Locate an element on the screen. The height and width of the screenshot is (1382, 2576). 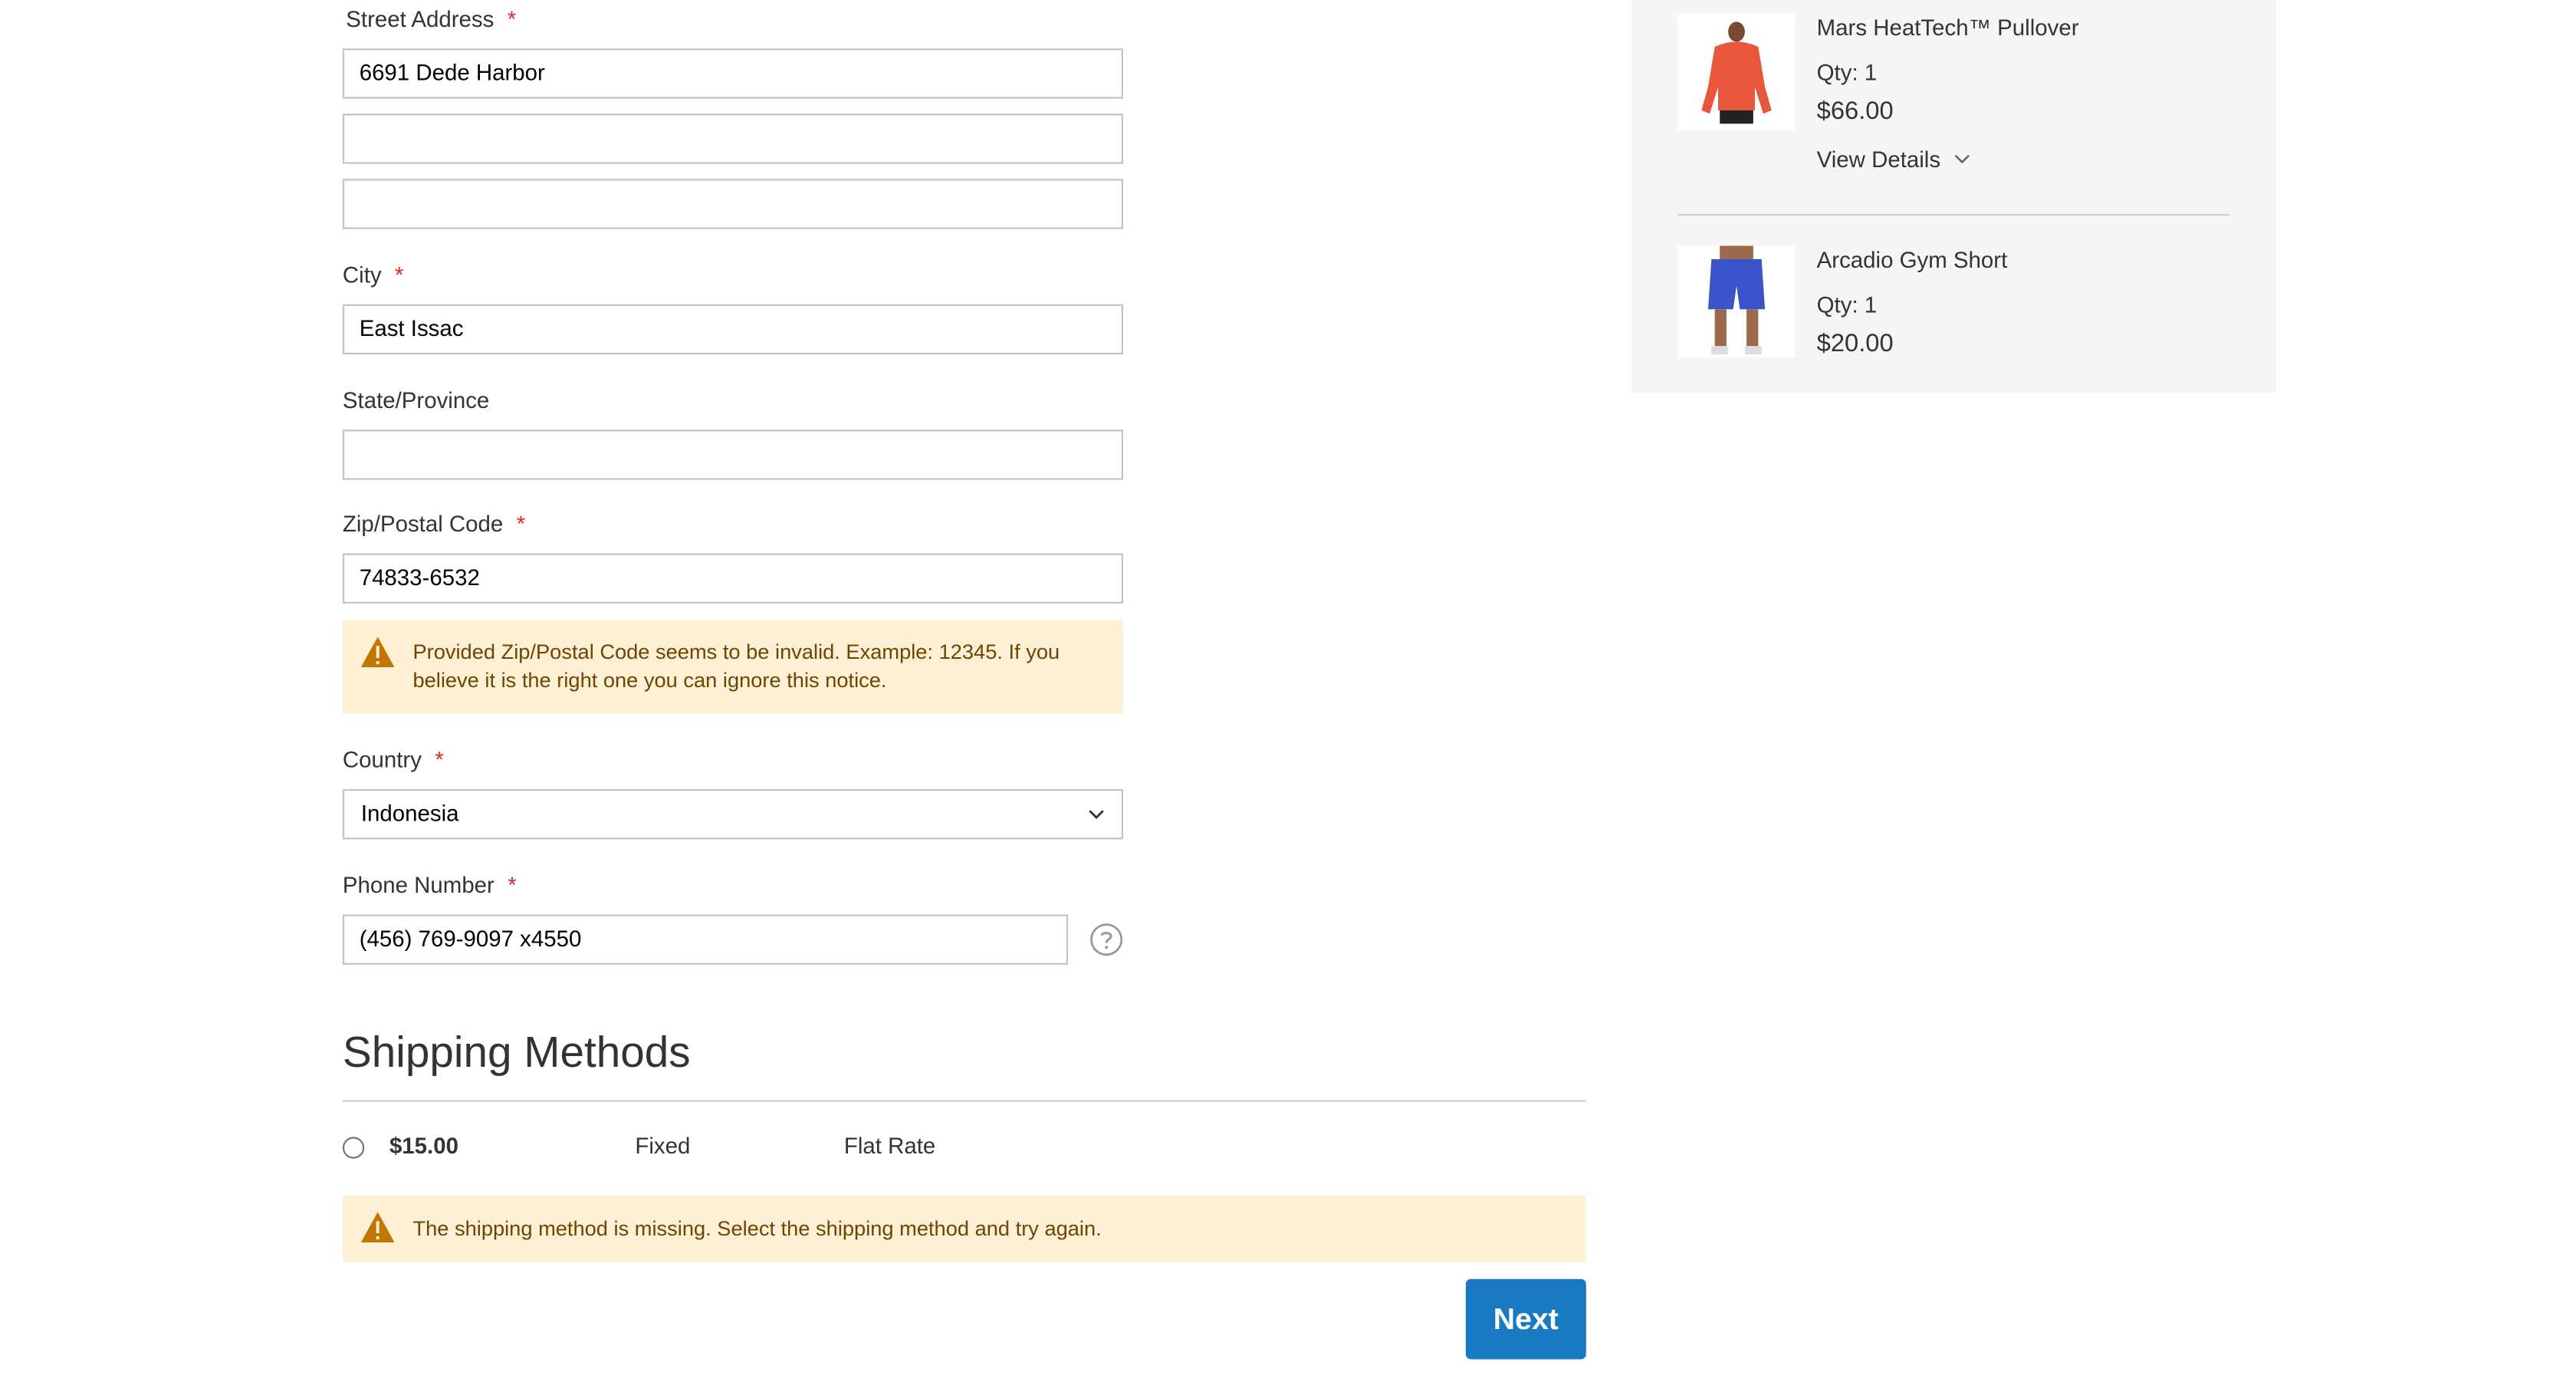
shipping-method-type: Fixed is located at coordinates (663, 1146).